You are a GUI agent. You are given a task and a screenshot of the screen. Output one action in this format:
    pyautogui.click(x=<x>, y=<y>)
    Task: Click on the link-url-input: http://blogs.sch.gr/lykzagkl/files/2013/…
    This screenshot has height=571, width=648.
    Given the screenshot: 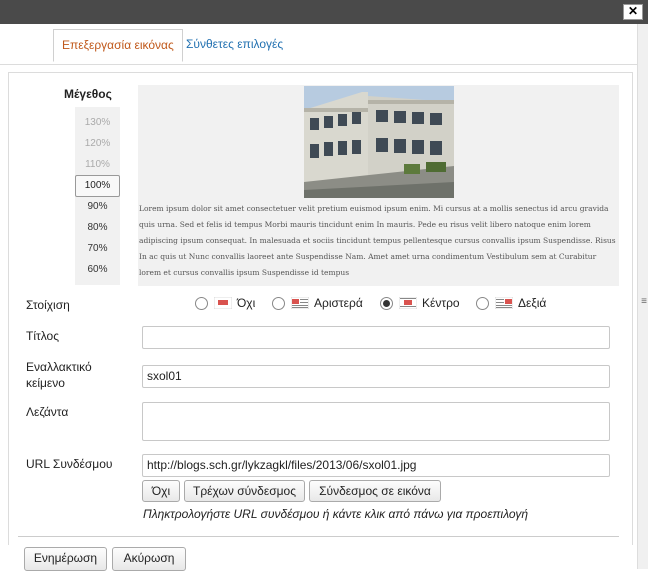 What is the action you would take?
    pyautogui.click(x=376, y=465)
    